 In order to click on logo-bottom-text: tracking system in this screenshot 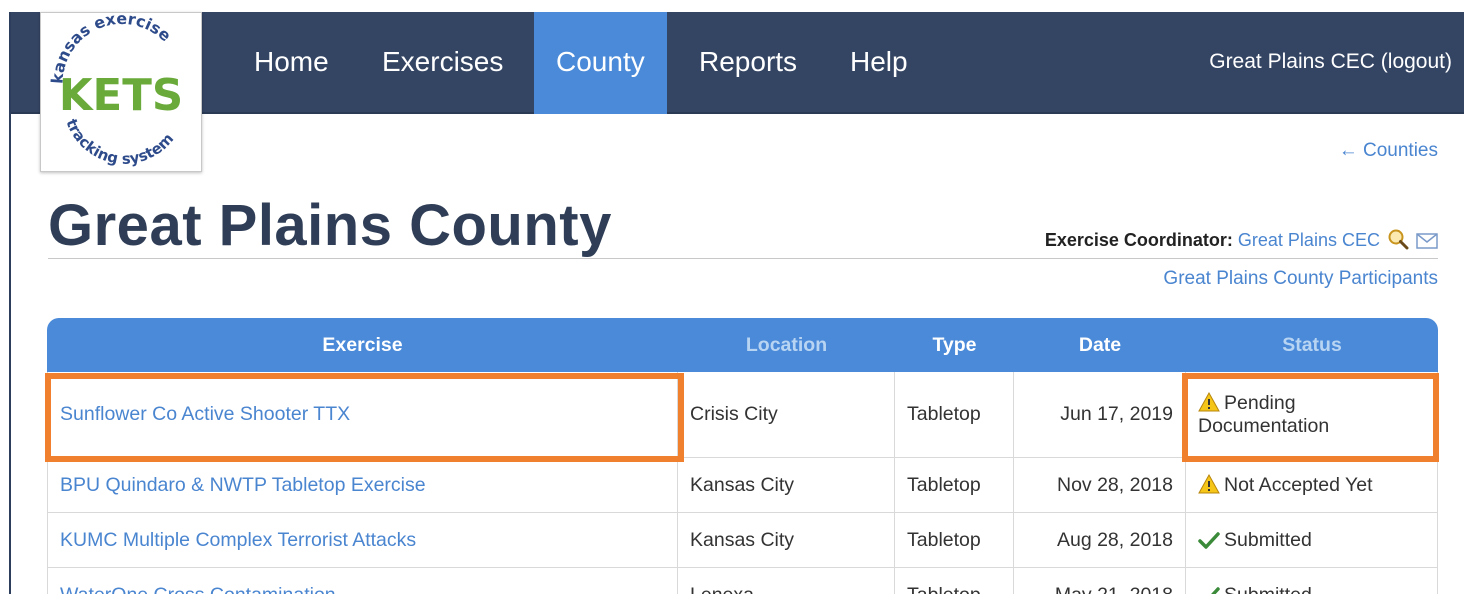, I will do `click(119, 142)`.